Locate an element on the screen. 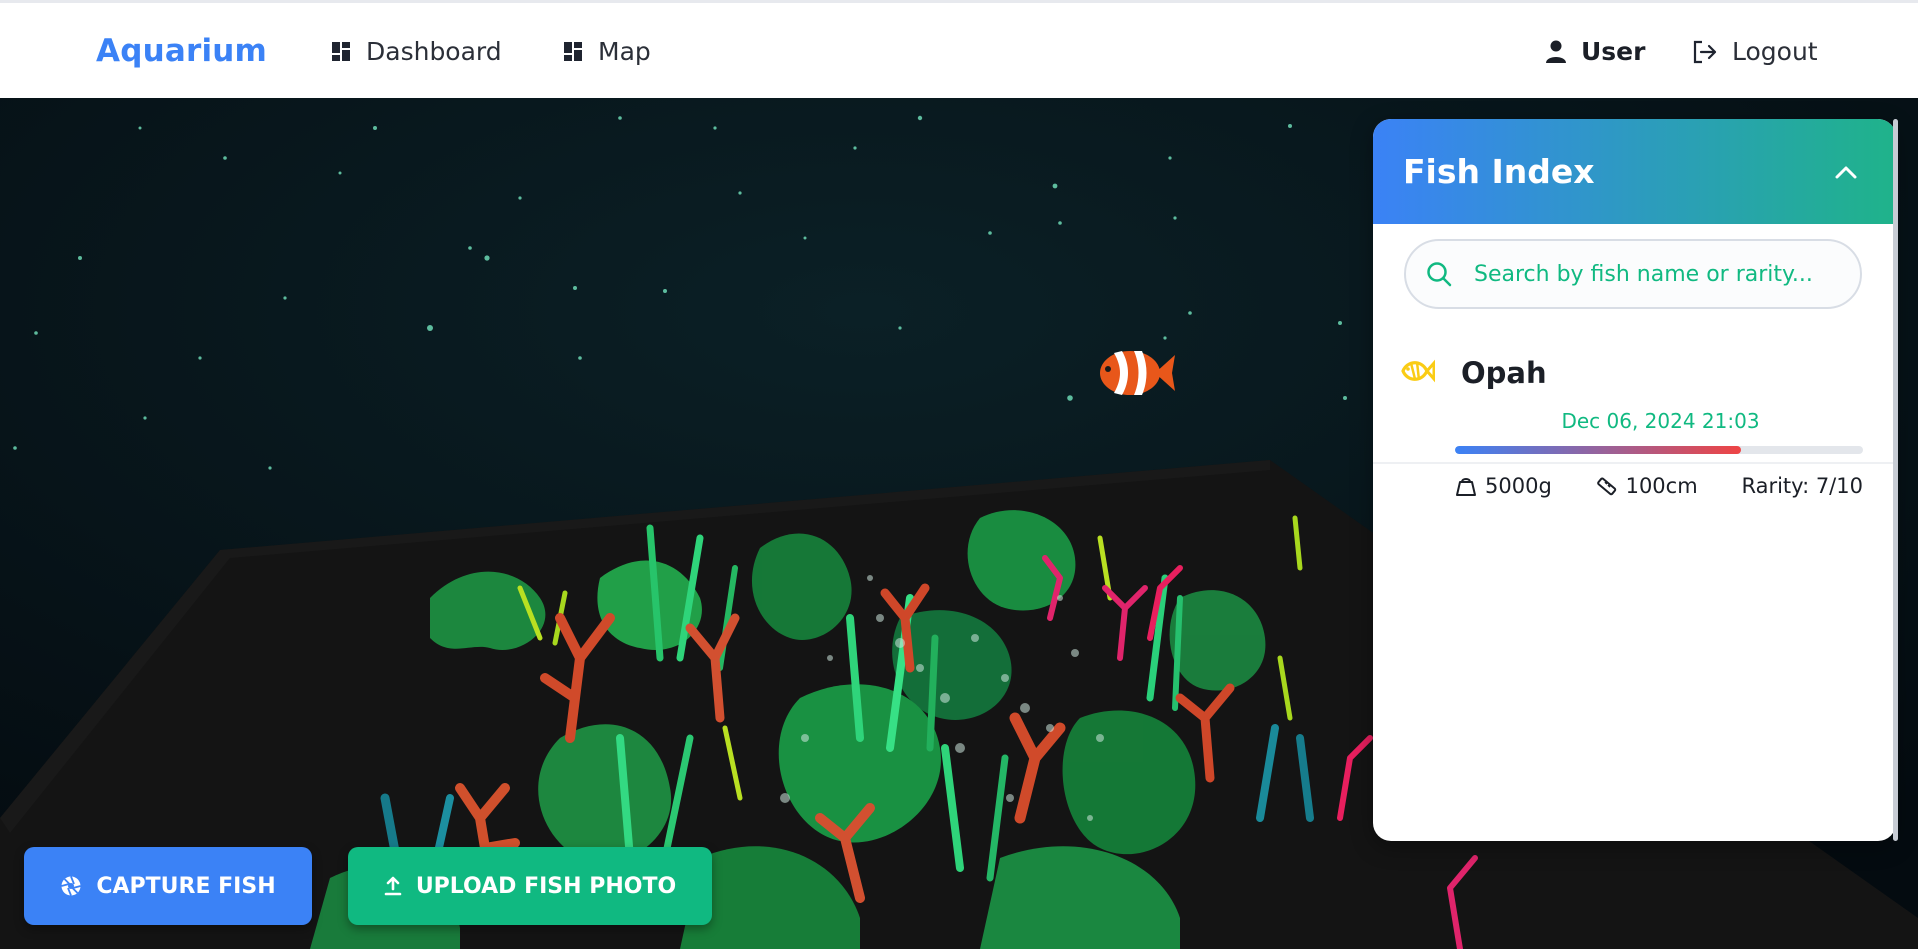  logout-label: Logout is located at coordinates (1775, 51).